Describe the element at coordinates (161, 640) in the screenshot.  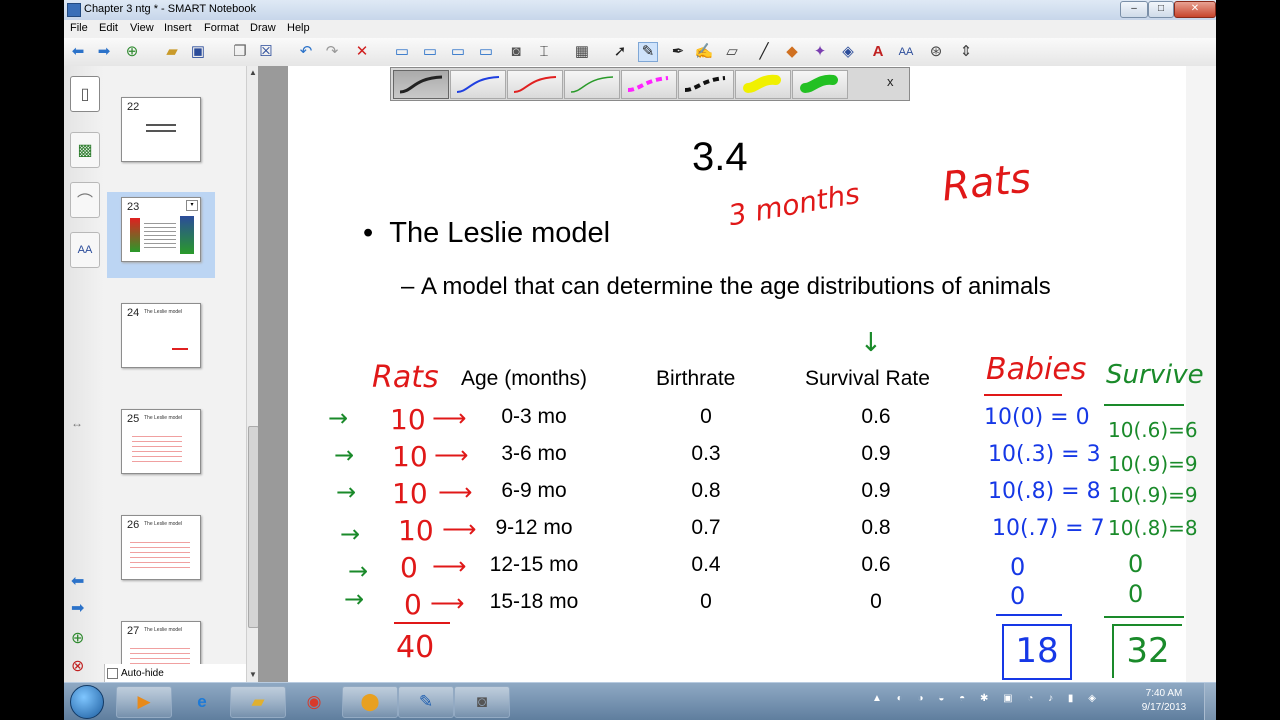
I see `page-thumbnail: 27 The Leslie model` at that location.